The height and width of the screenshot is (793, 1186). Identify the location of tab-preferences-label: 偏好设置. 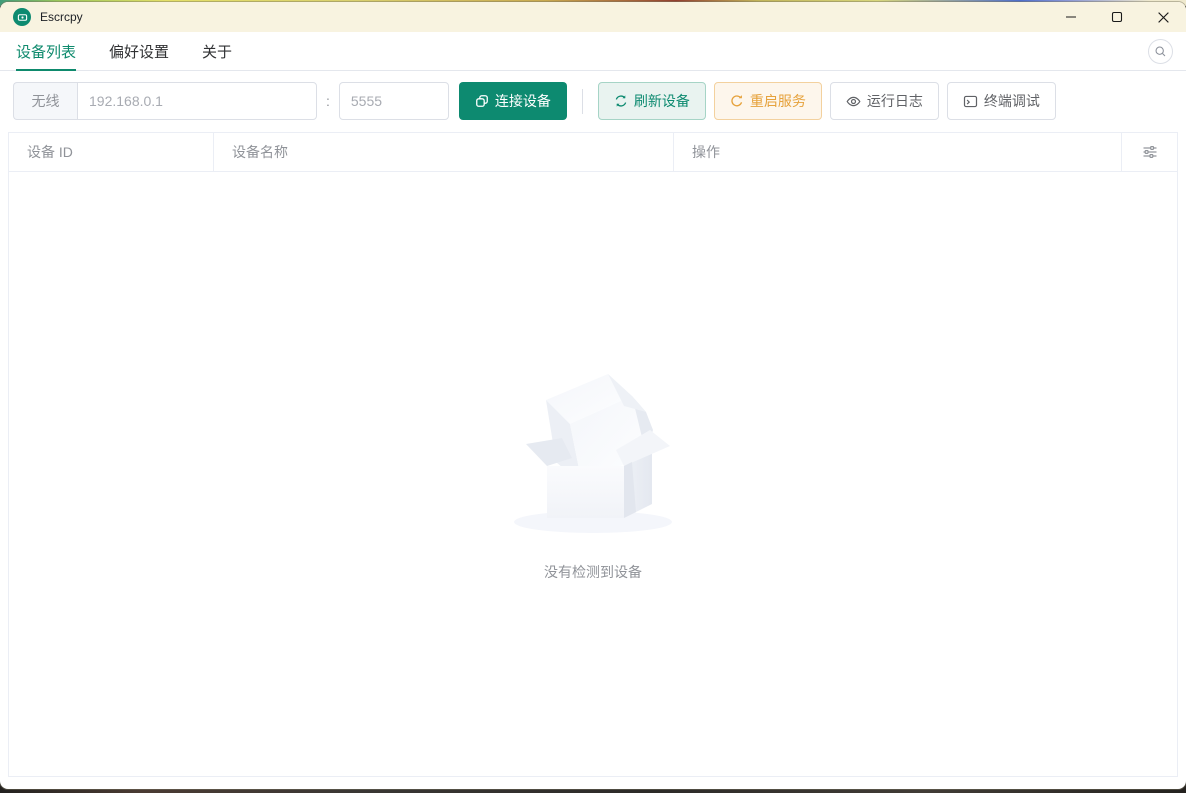
(139, 52).